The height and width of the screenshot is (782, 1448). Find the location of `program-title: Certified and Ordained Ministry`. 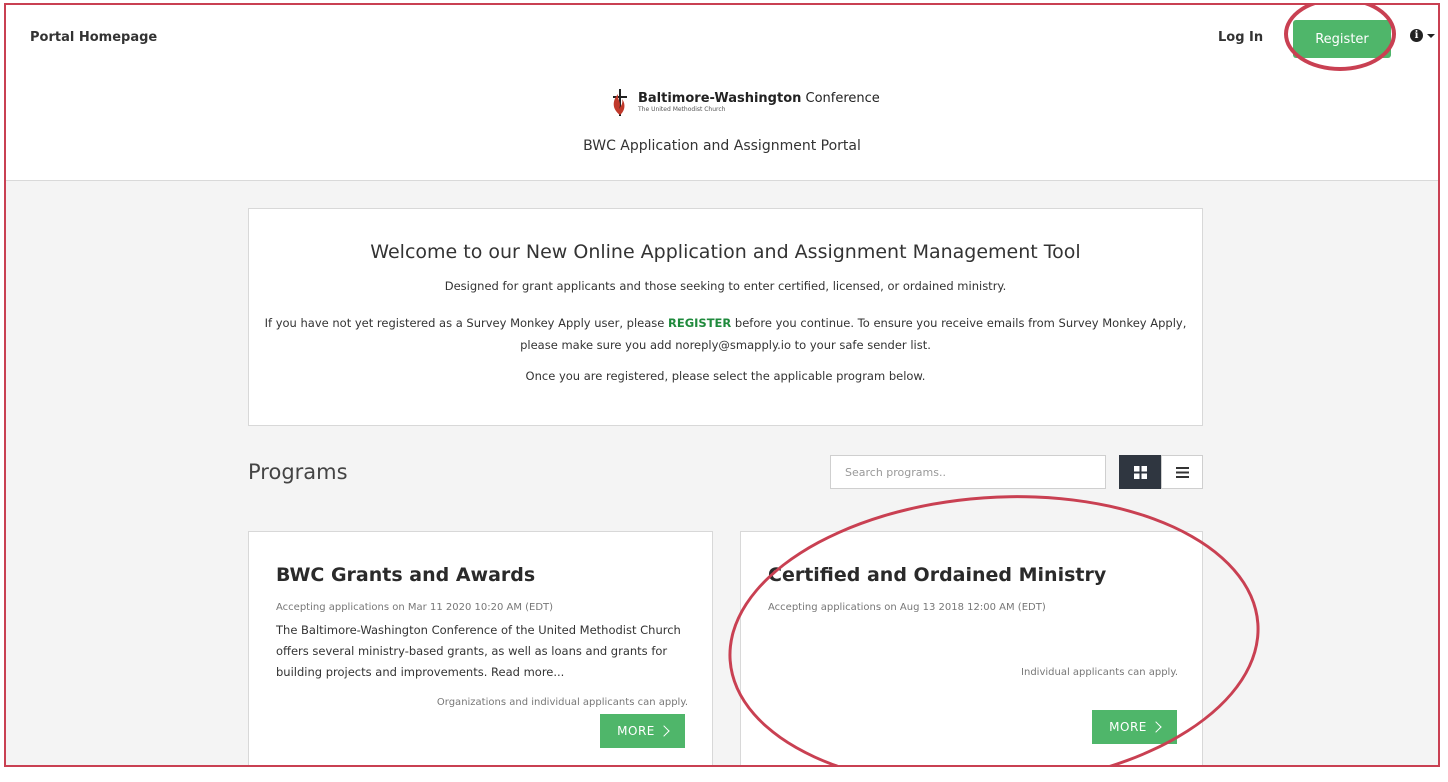

program-title: Certified and Ordained Ministry is located at coordinates (937, 575).